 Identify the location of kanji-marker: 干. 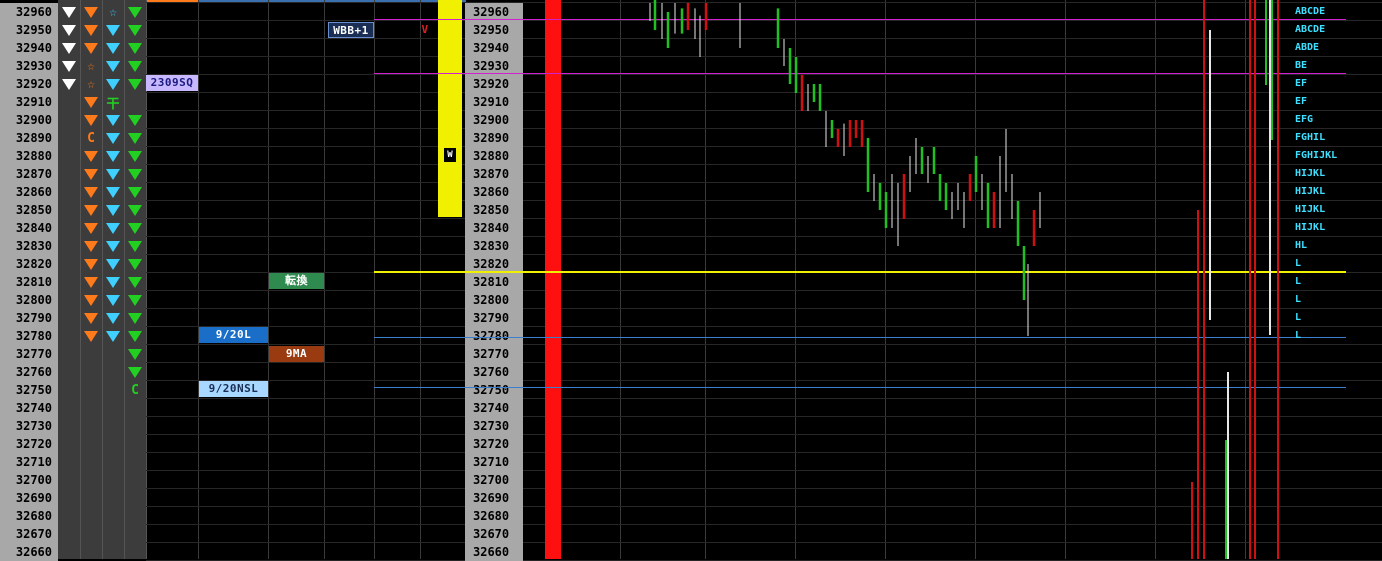
(113, 104).